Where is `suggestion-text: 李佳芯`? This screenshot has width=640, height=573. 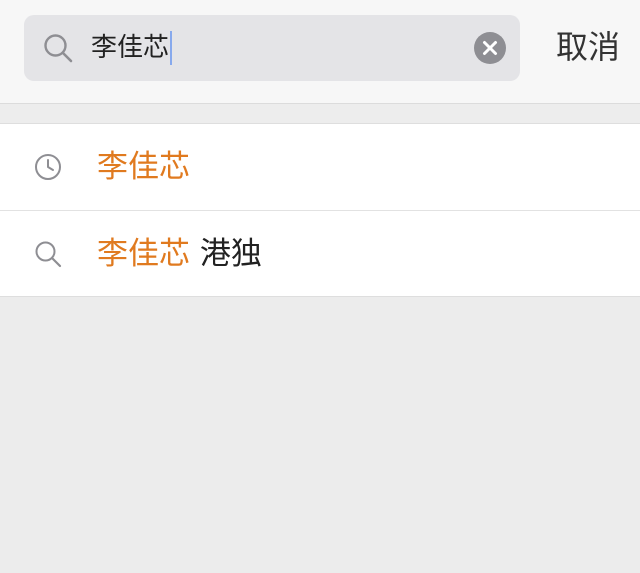
suggestion-text: 李佳芯 is located at coordinates (143, 167).